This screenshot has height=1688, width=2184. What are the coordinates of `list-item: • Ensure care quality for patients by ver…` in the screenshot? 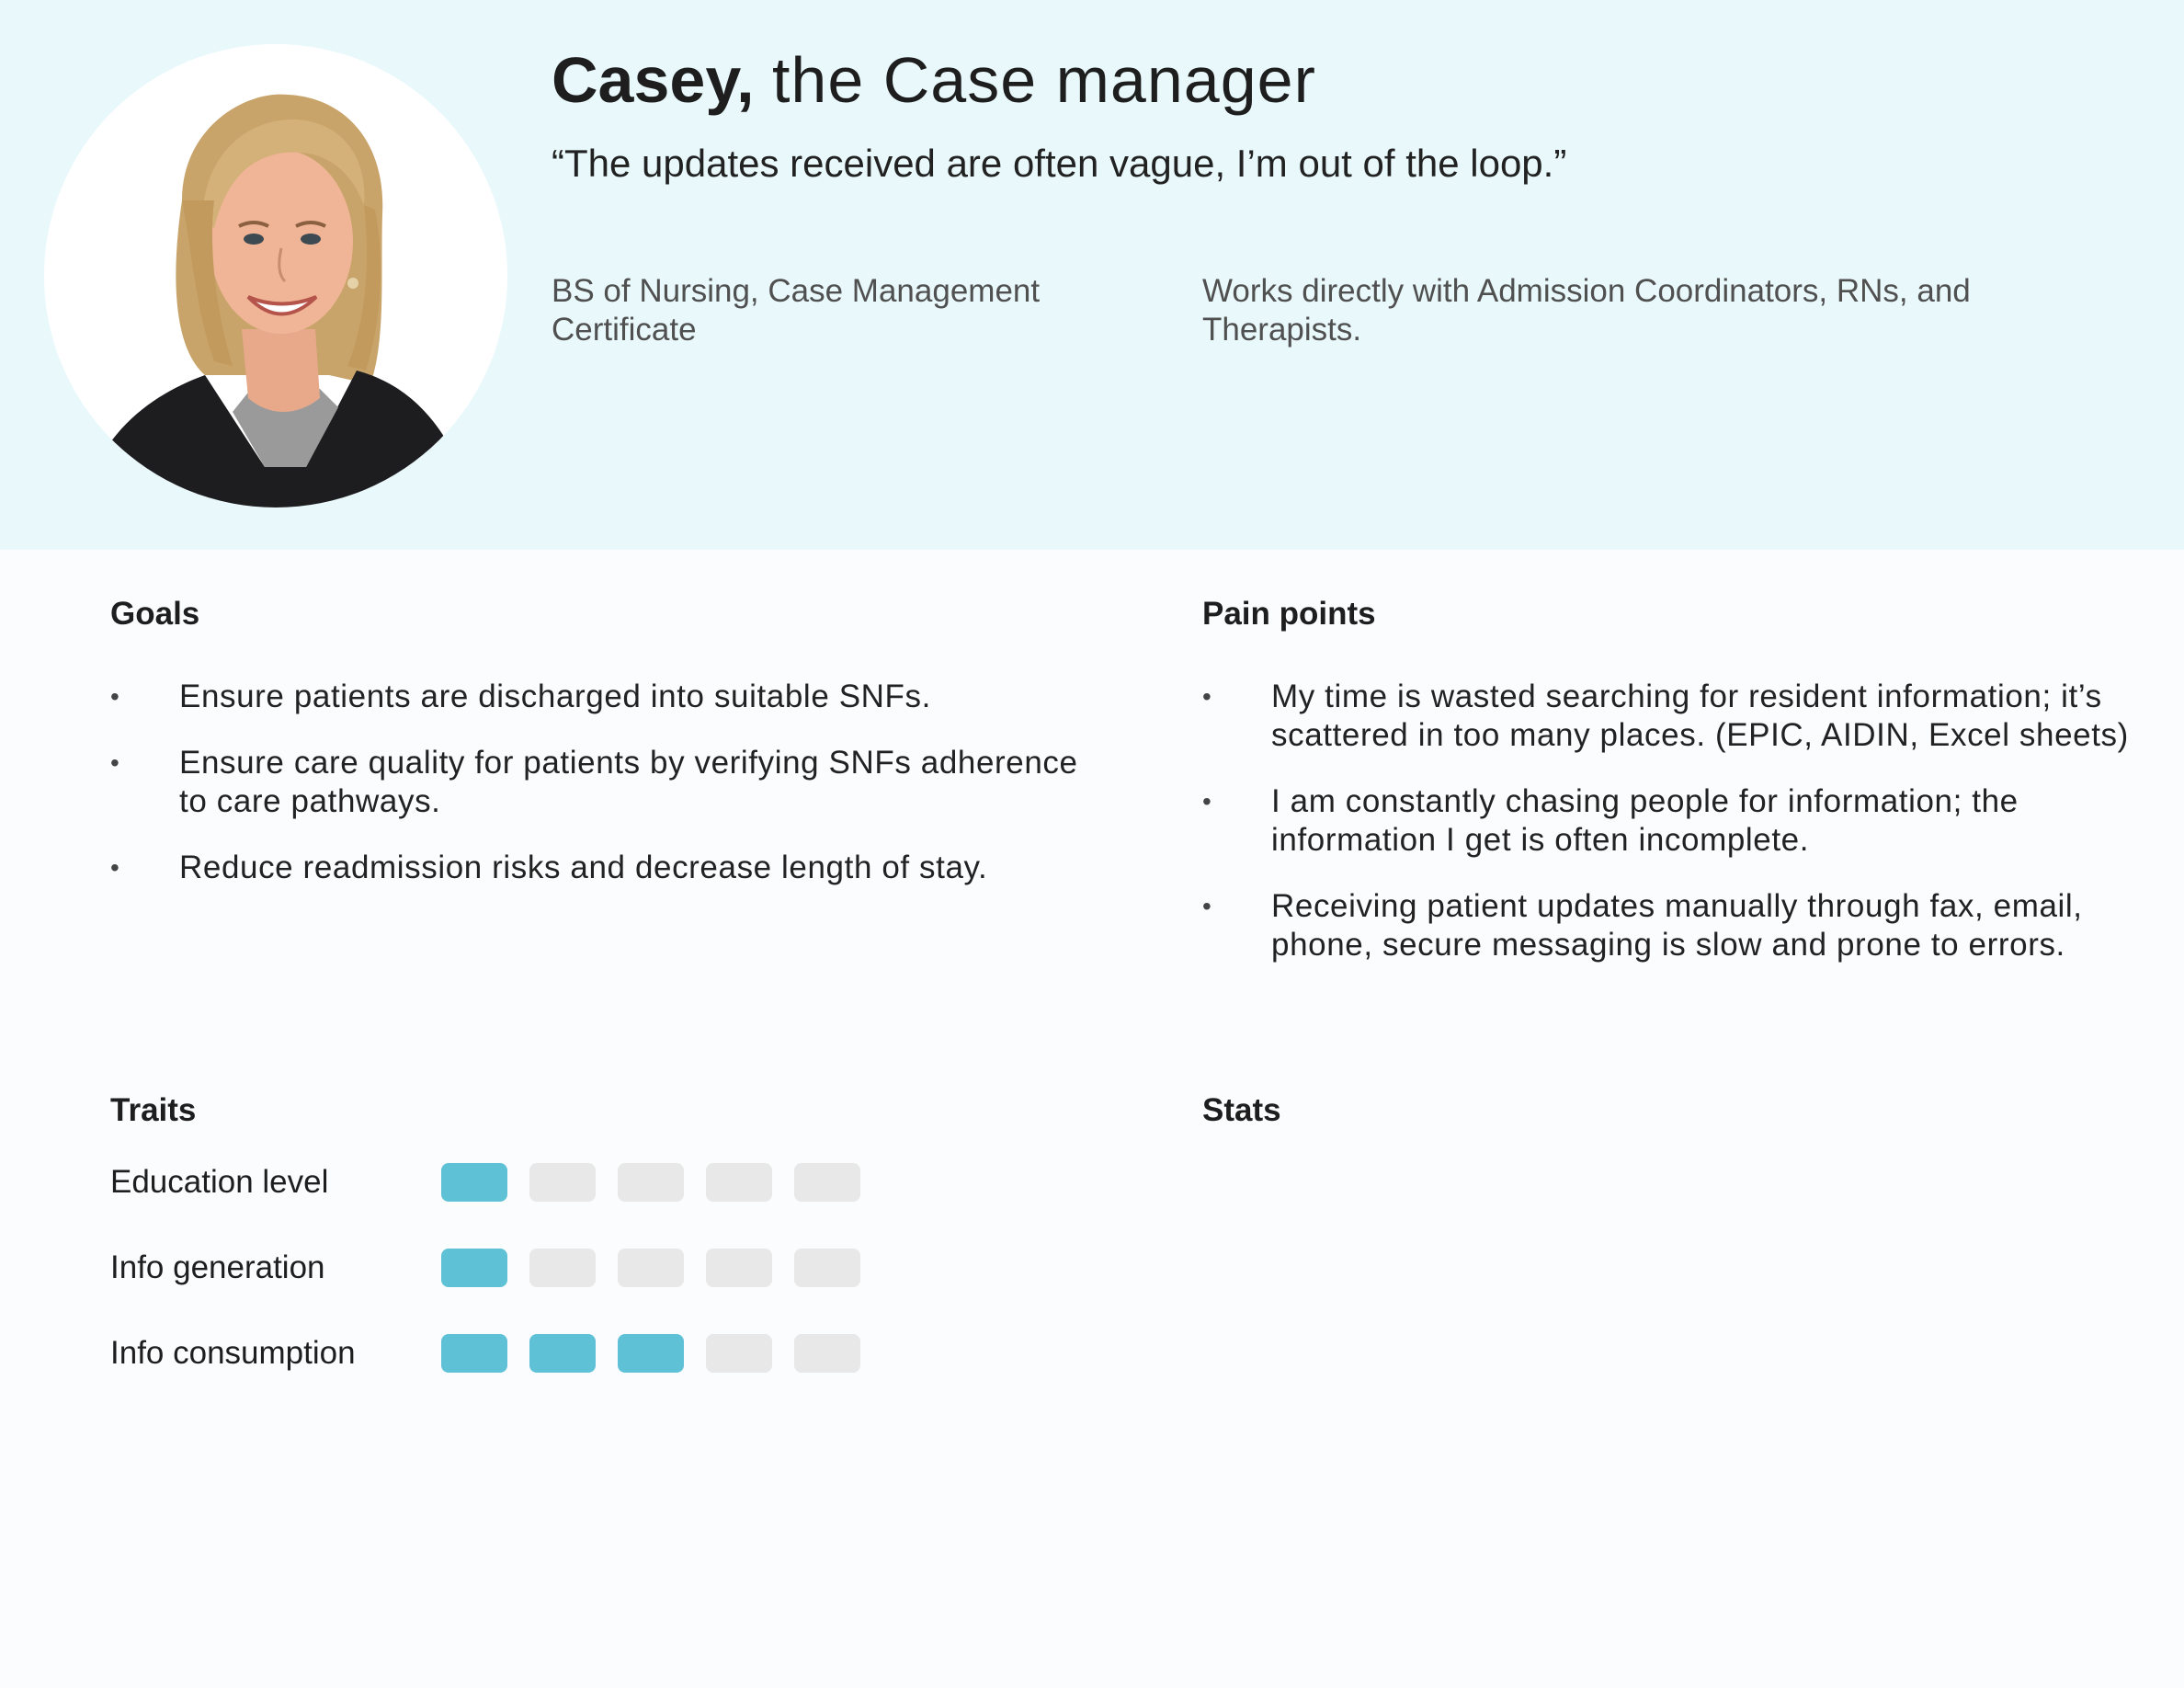 It's located at (597, 783).